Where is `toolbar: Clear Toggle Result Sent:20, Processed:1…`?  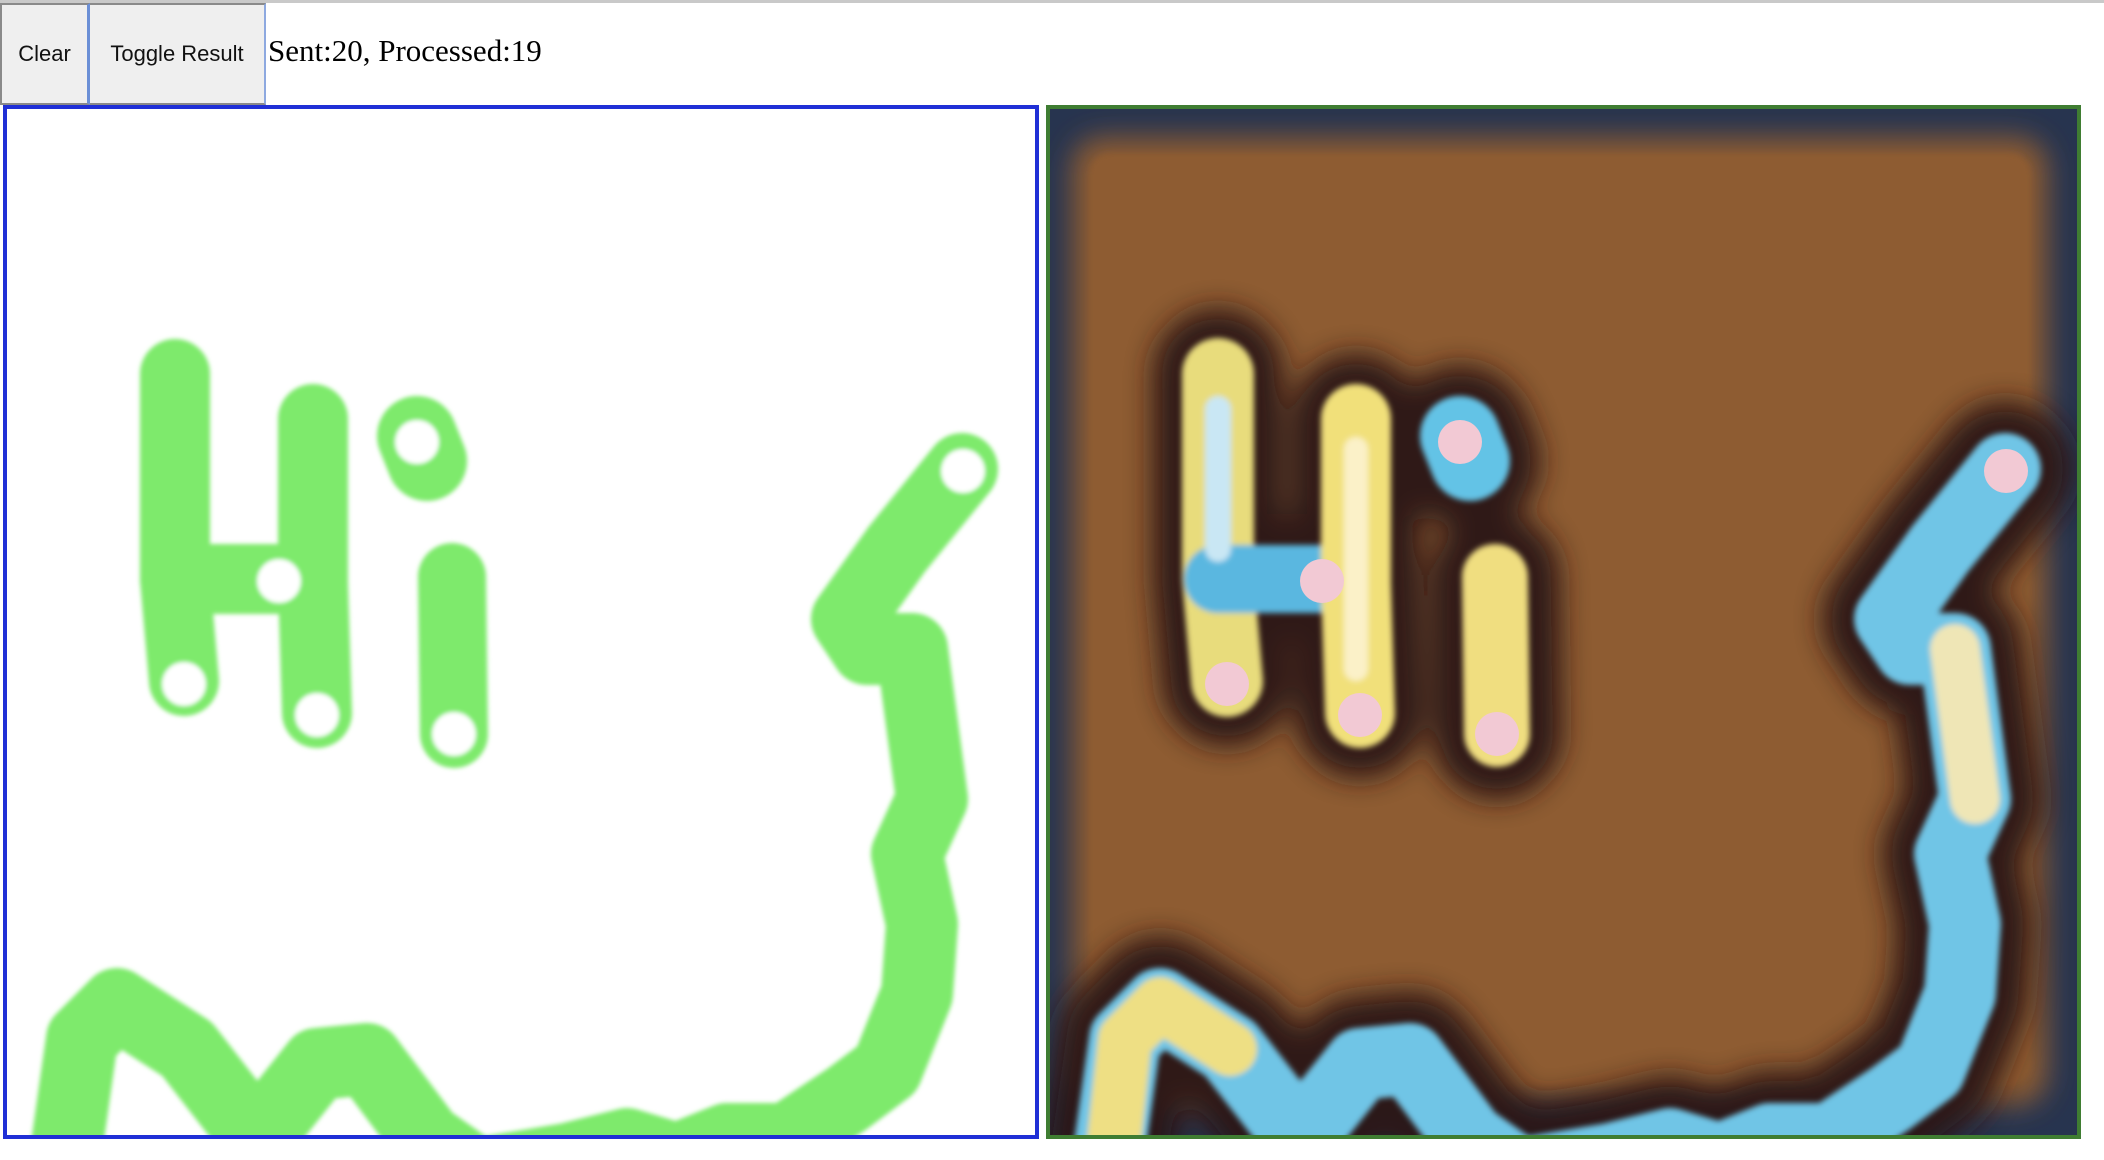
toolbar: Clear Toggle Result Sent:20, Processed:1… is located at coordinates (271, 54).